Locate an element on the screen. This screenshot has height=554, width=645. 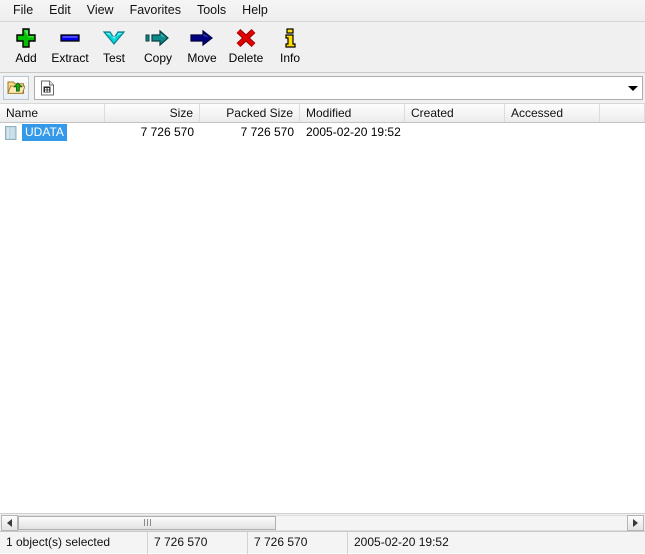
move-label: Move is located at coordinates (202, 58).